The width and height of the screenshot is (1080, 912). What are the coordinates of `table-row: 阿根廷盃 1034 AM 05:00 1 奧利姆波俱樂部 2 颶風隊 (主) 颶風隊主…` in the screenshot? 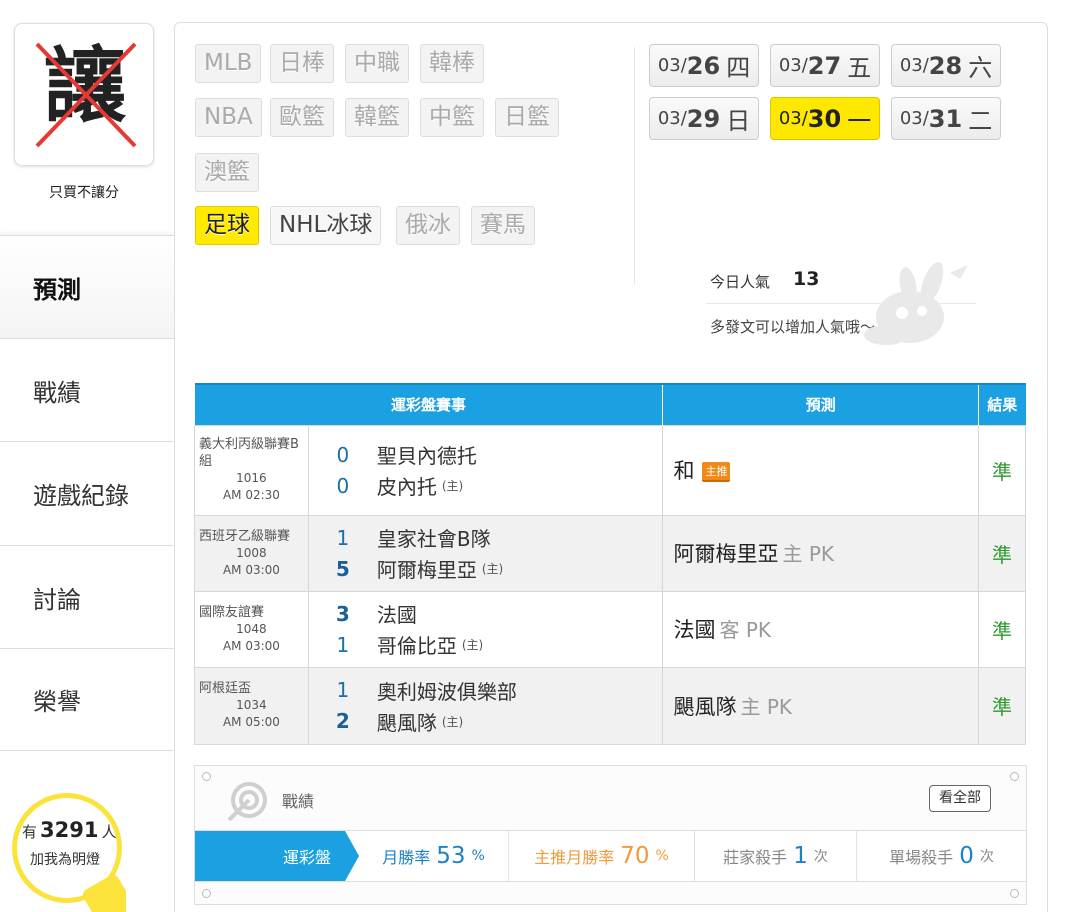 It's located at (610, 705).